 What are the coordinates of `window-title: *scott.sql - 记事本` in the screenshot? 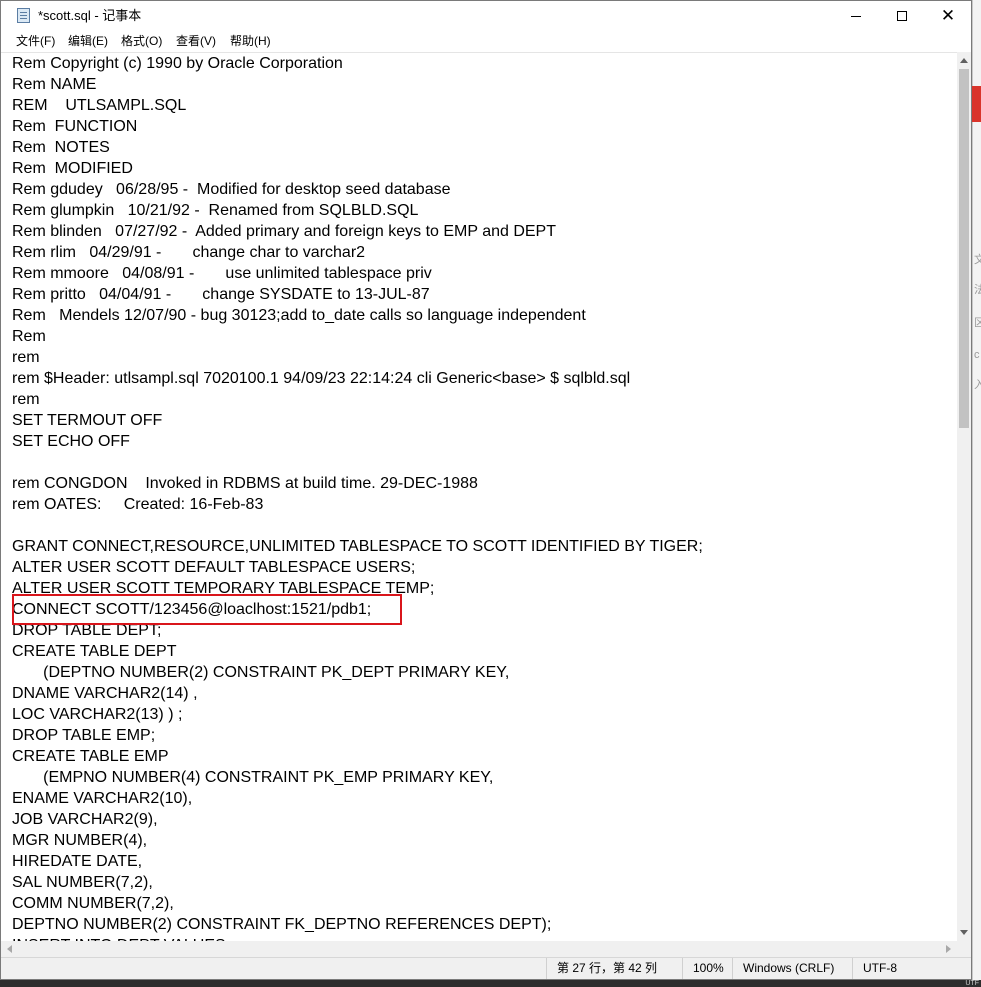 It's located at (90, 15).